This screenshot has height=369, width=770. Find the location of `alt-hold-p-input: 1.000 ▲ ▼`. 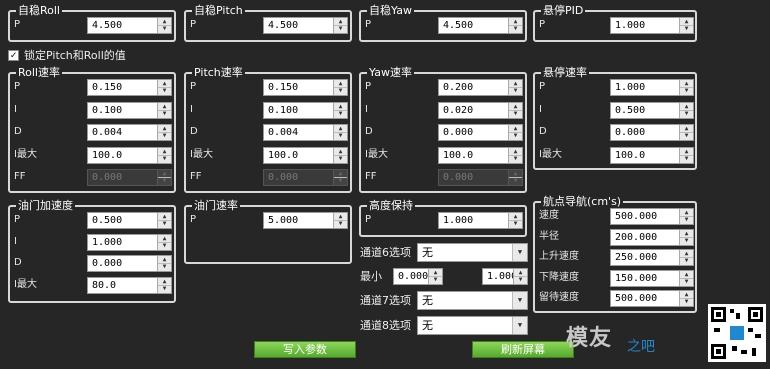

alt-hold-p-input: 1.000 ▲ ▼ is located at coordinates (480, 220).